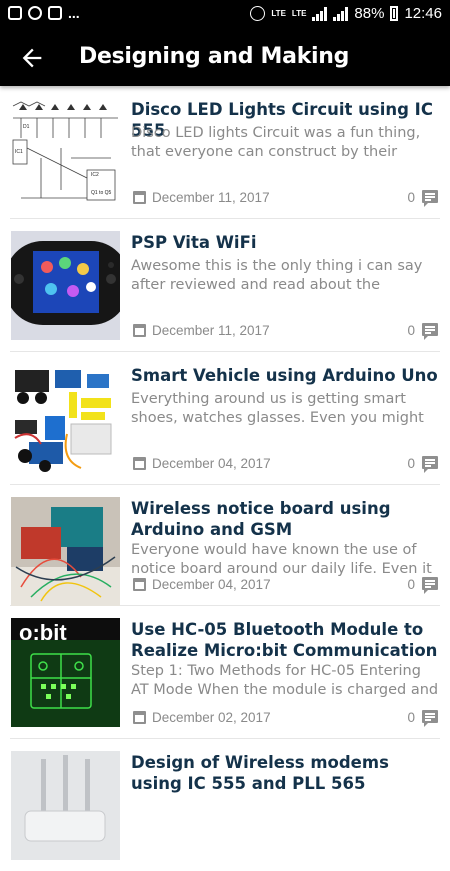 Image resolution: width=450 pixels, height=871 pixels. Describe the element at coordinates (369, 13) in the screenshot. I see `battery-percent: 88%` at that location.